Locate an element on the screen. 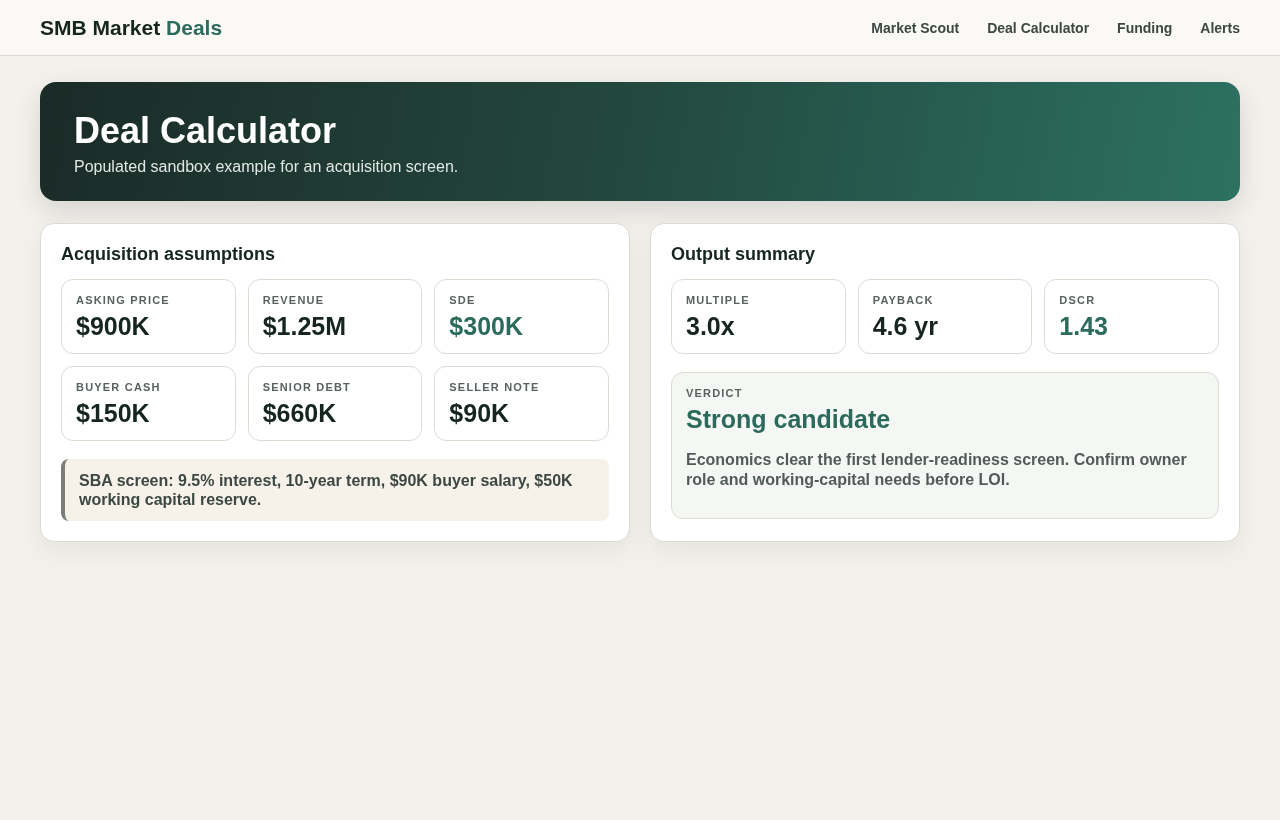  metric-label: PAYBACK is located at coordinates (903, 300).